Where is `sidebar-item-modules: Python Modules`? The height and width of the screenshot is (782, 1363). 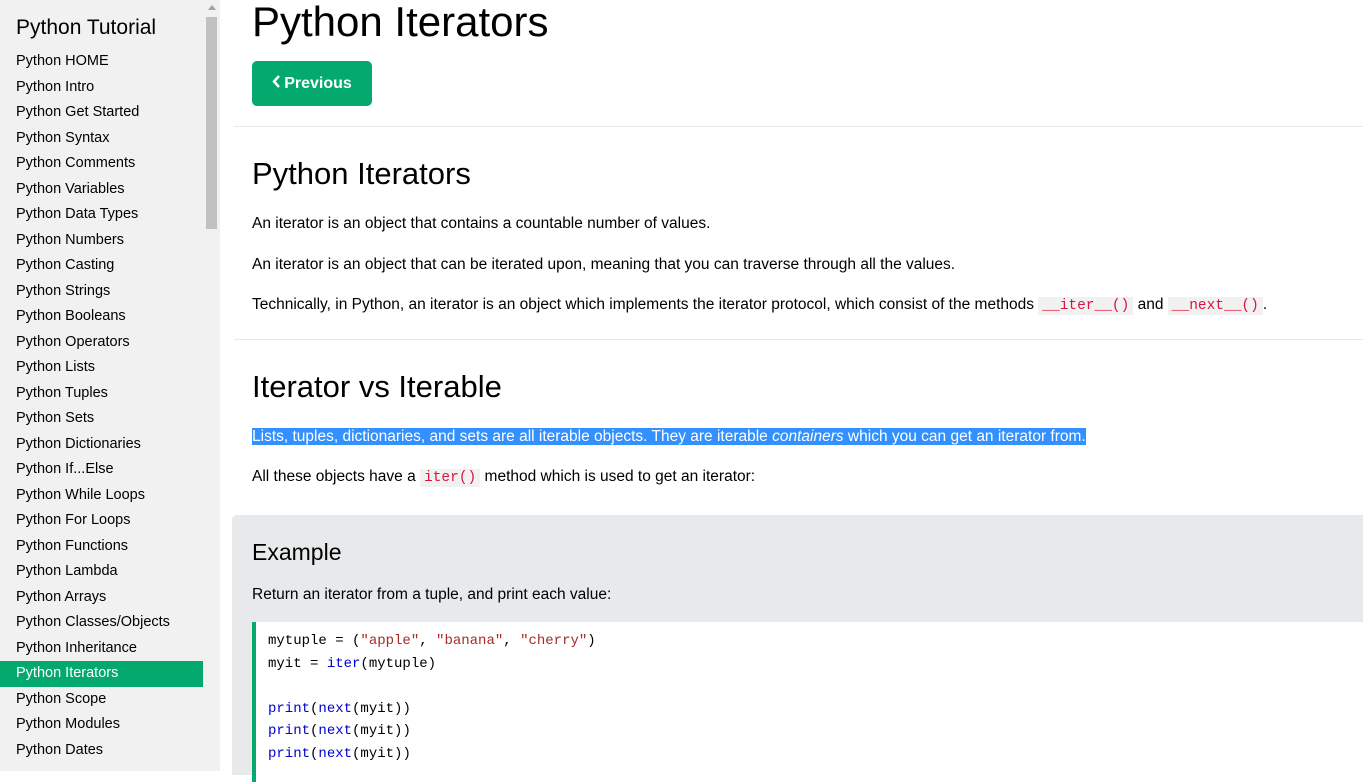 sidebar-item-modules: Python Modules is located at coordinates (101, 725).